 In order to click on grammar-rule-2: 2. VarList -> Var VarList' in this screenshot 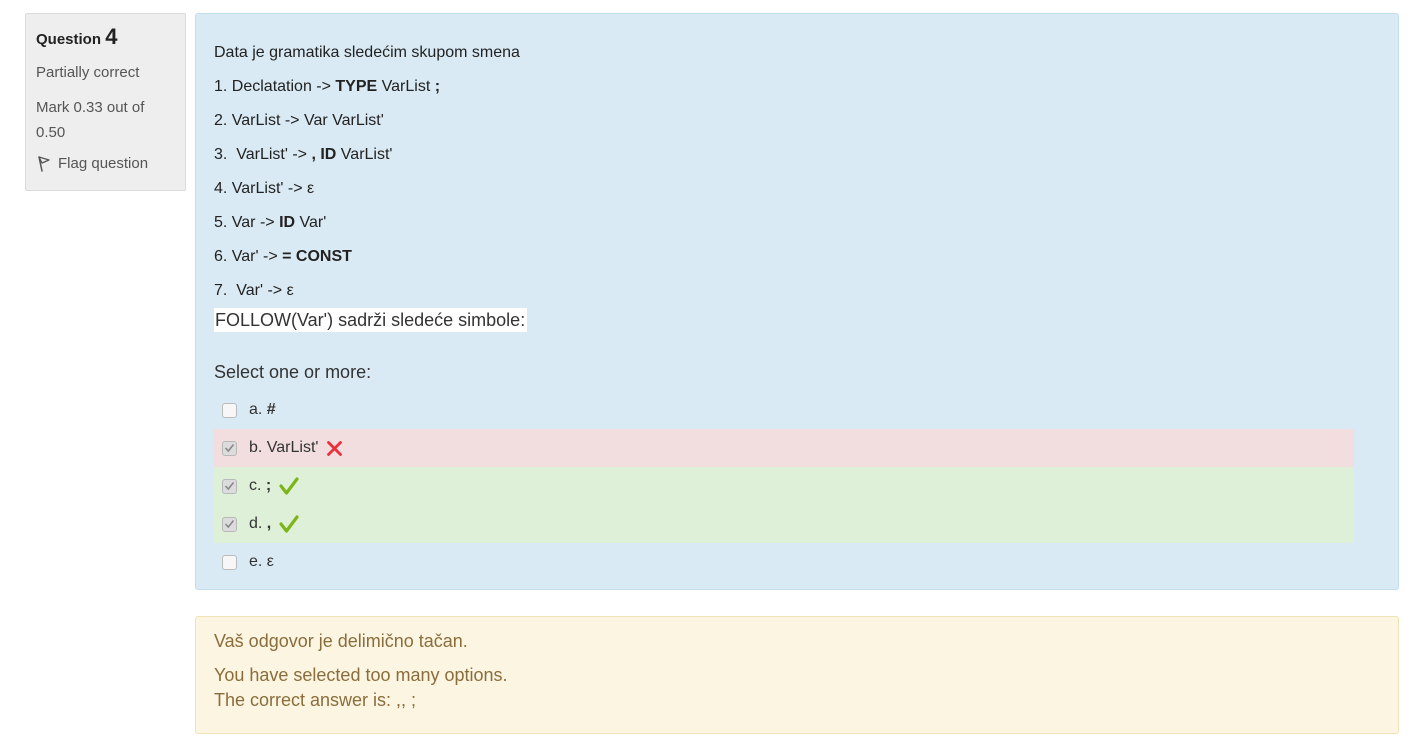, I will do `click(299, 120)`.